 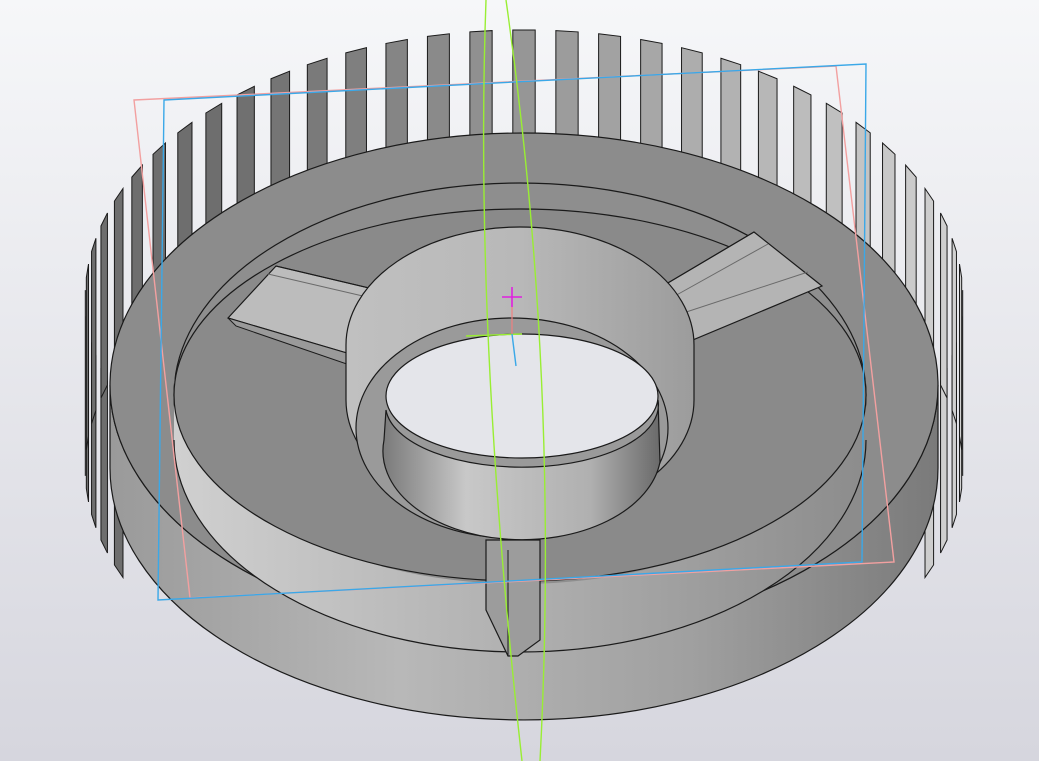 I want to click on hub, so click(x=520, y=383).